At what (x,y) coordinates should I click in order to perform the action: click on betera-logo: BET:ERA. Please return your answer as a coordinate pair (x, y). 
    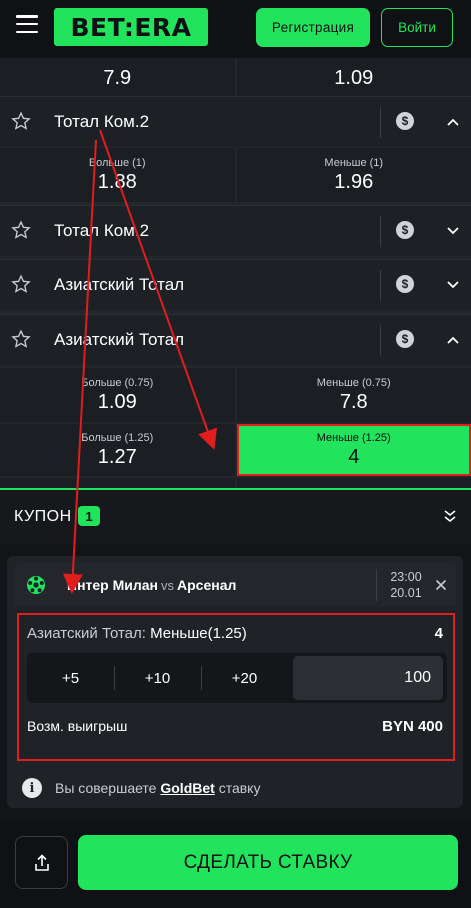
    Looking at the image, I should click on (131, 27).